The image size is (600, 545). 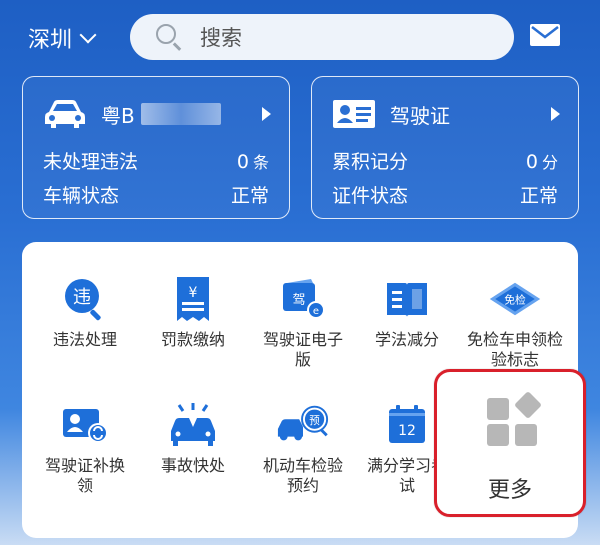 I want to click on violation-label: 未处理违法, so click(x=91, y=162).